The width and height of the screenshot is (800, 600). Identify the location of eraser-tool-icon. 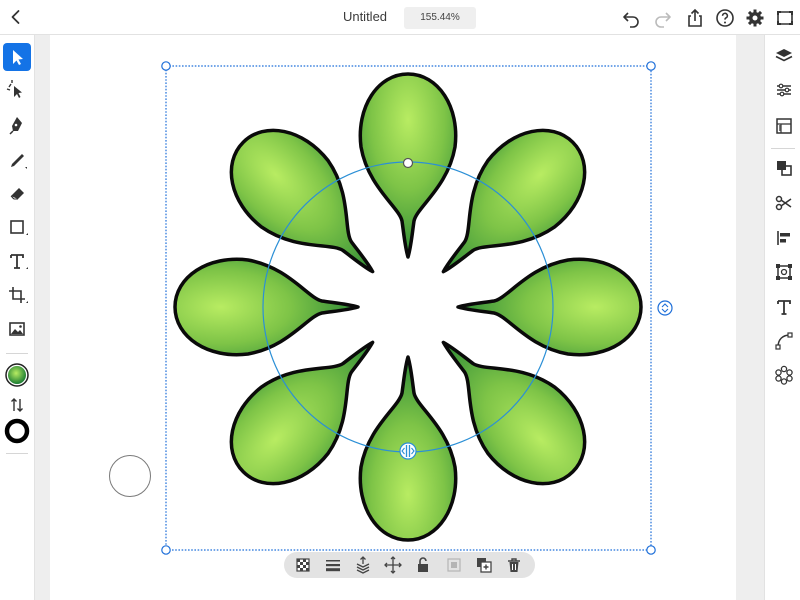
(17, 193).